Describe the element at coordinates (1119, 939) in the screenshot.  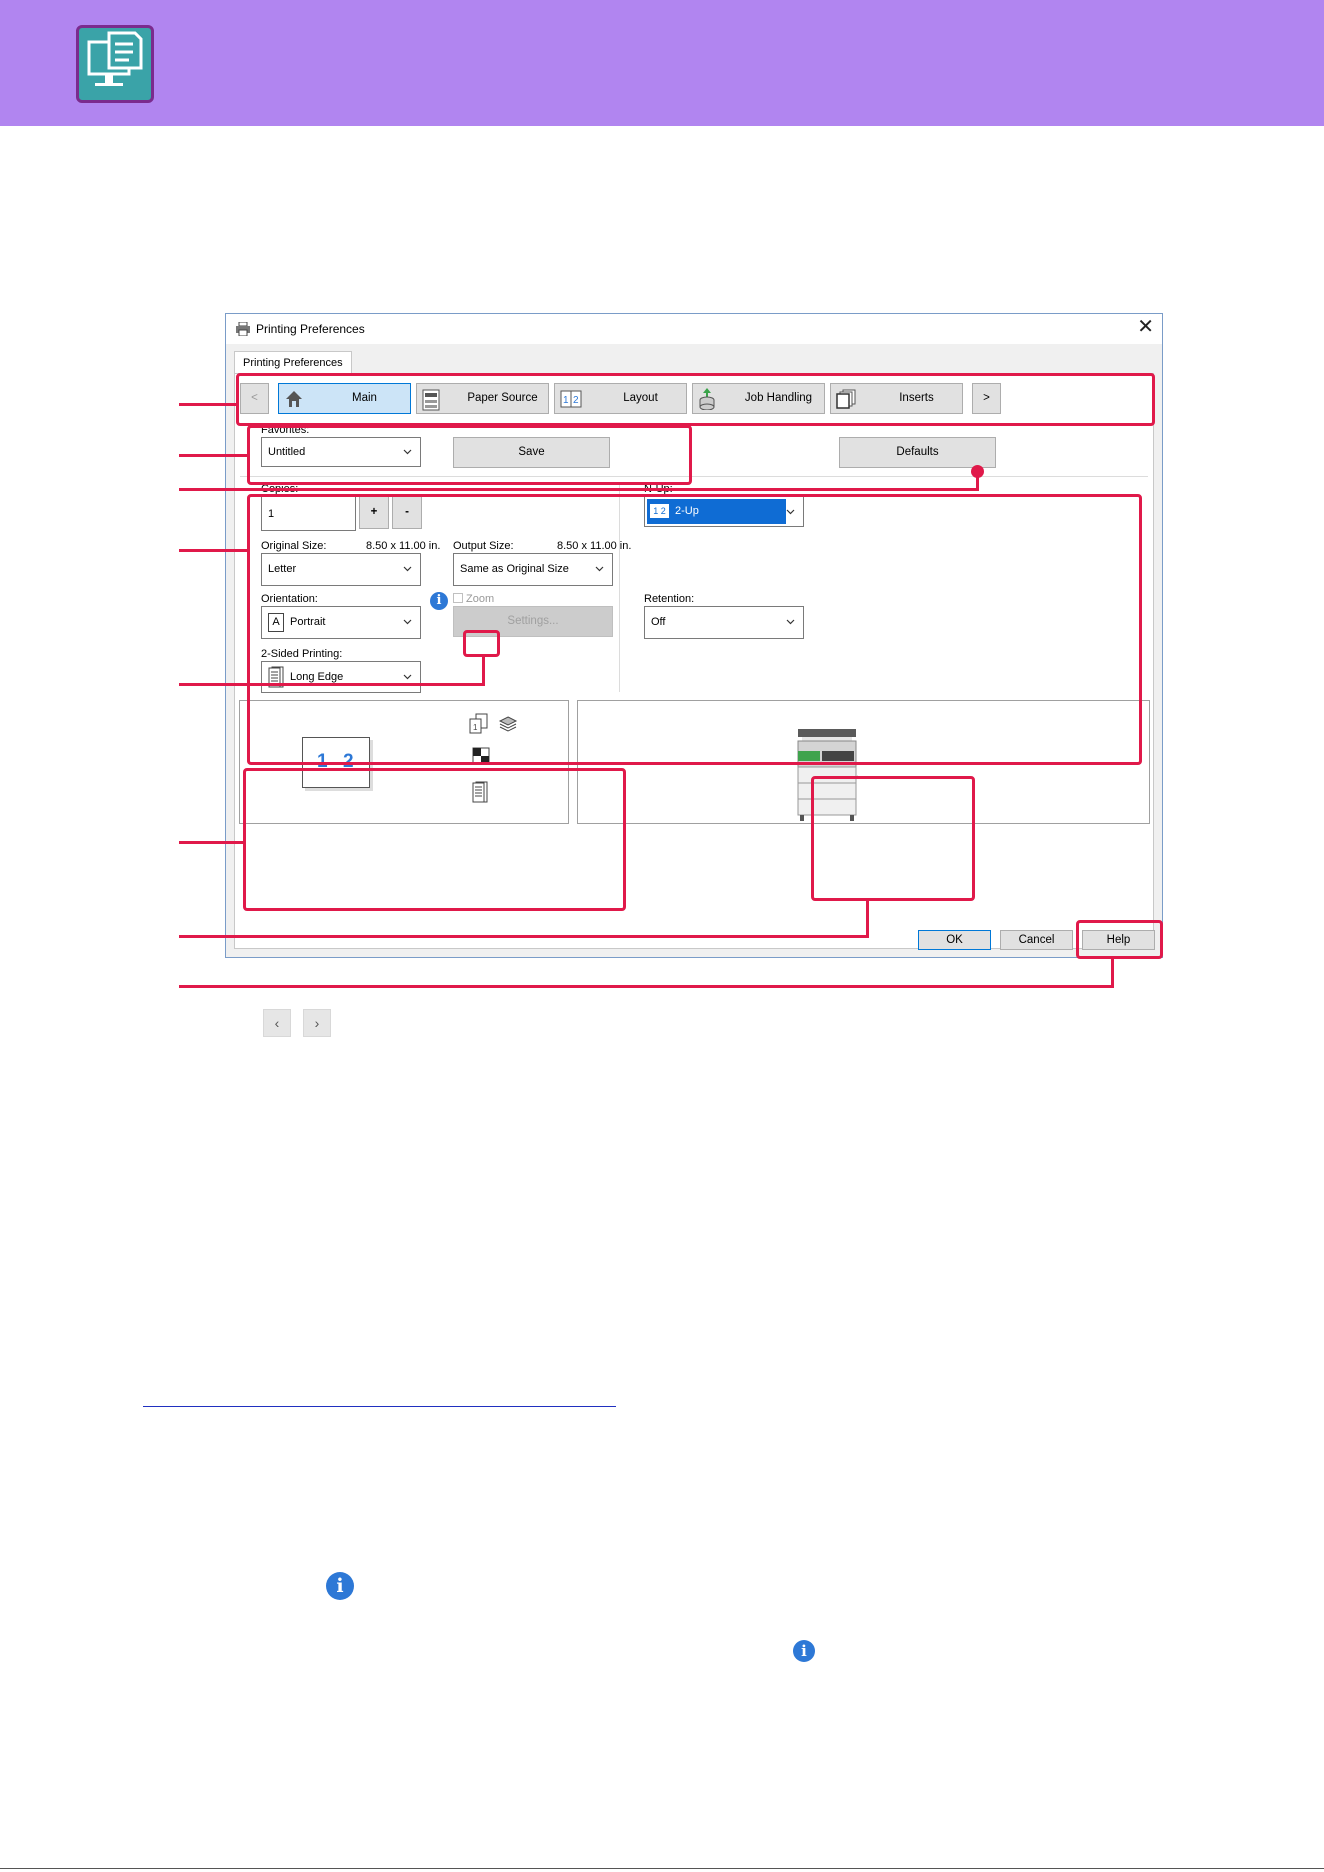
I see `callout-help-box` at that location.